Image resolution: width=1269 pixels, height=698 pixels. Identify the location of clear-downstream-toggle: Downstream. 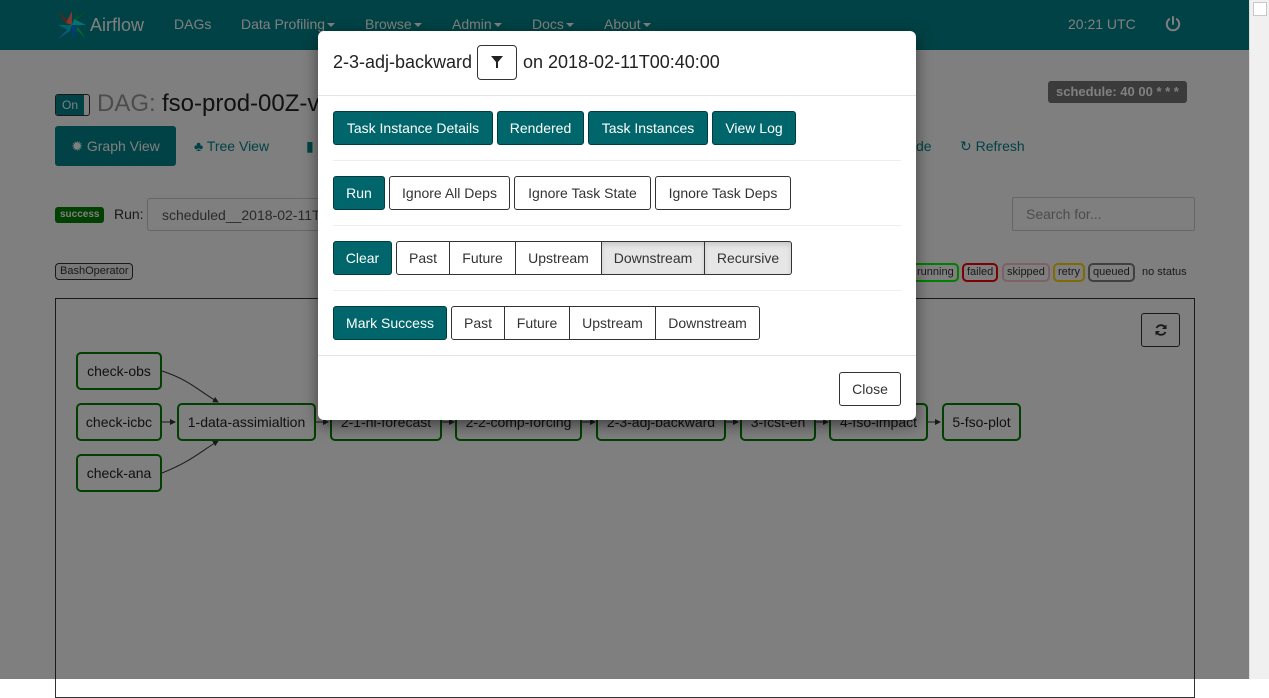
(653, 258).